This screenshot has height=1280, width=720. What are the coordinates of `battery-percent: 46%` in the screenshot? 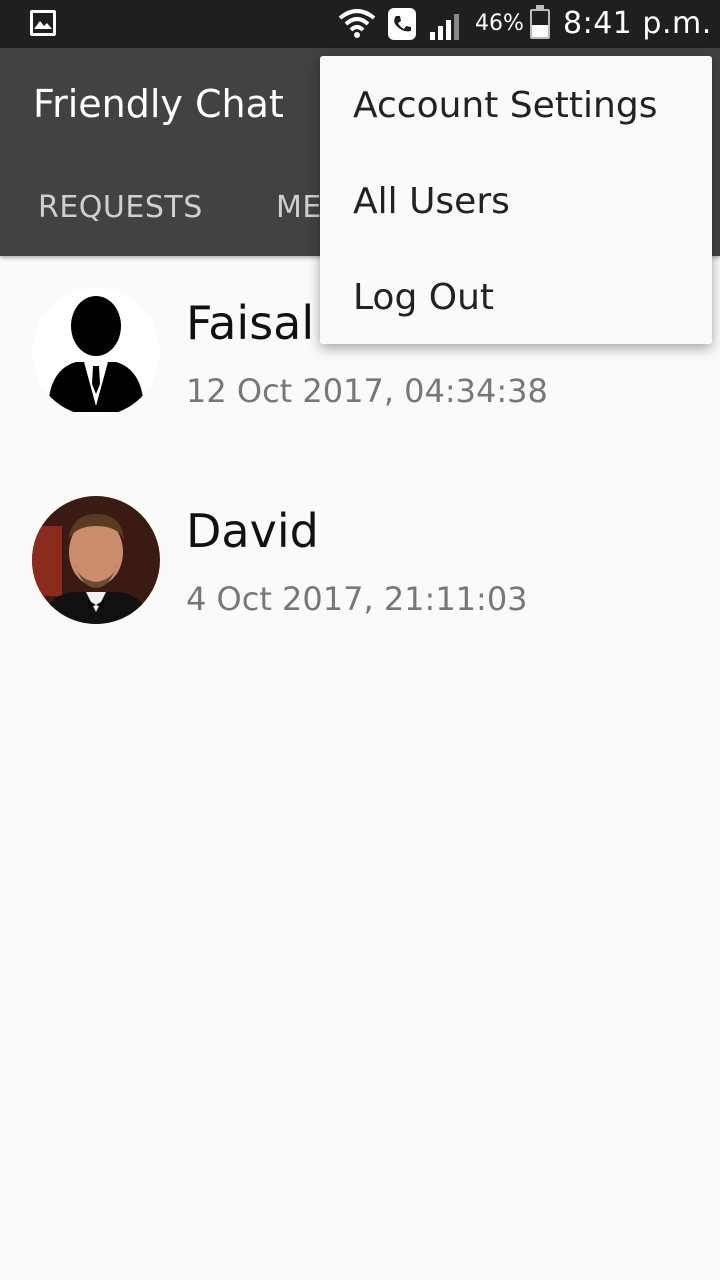 It's located at (499, 23).